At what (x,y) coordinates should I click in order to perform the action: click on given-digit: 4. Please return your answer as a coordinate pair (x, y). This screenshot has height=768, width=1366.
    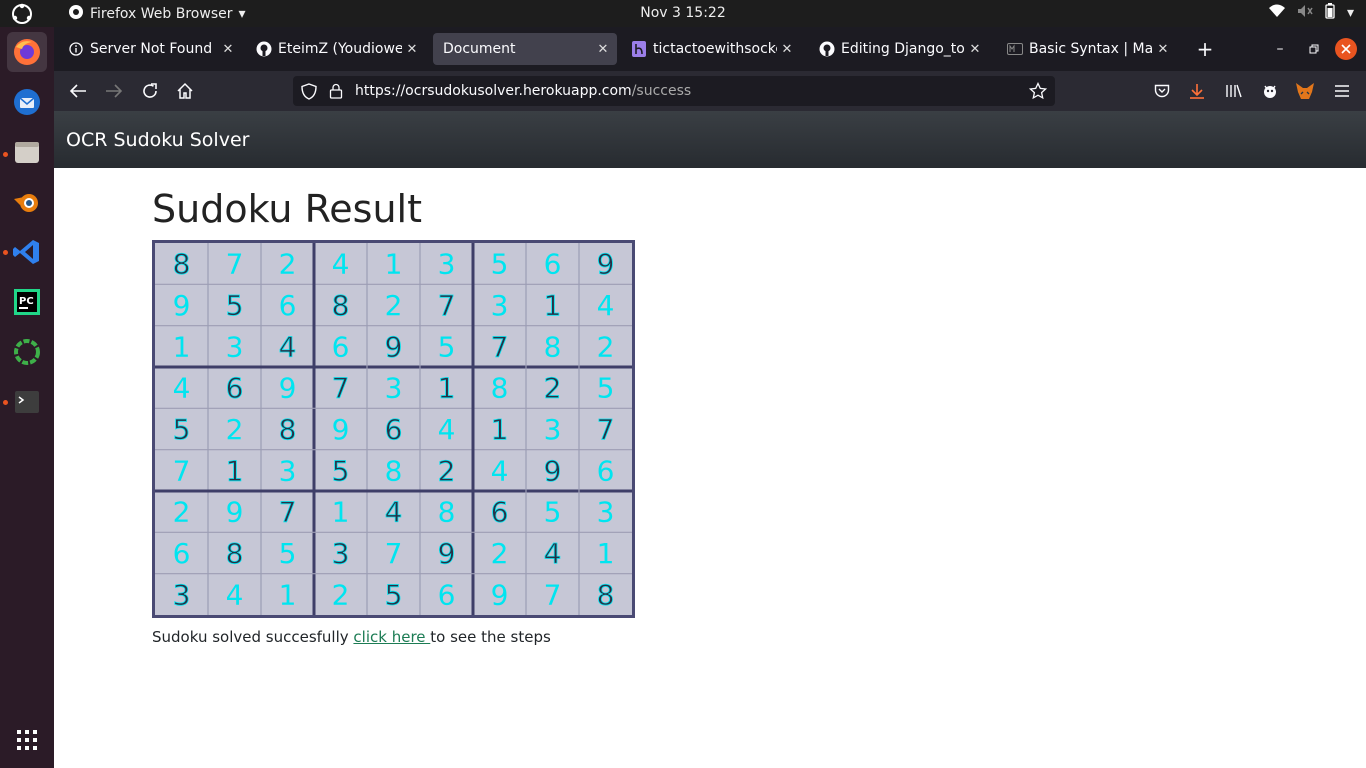
    Looking at the image, I should click on (288, 346).